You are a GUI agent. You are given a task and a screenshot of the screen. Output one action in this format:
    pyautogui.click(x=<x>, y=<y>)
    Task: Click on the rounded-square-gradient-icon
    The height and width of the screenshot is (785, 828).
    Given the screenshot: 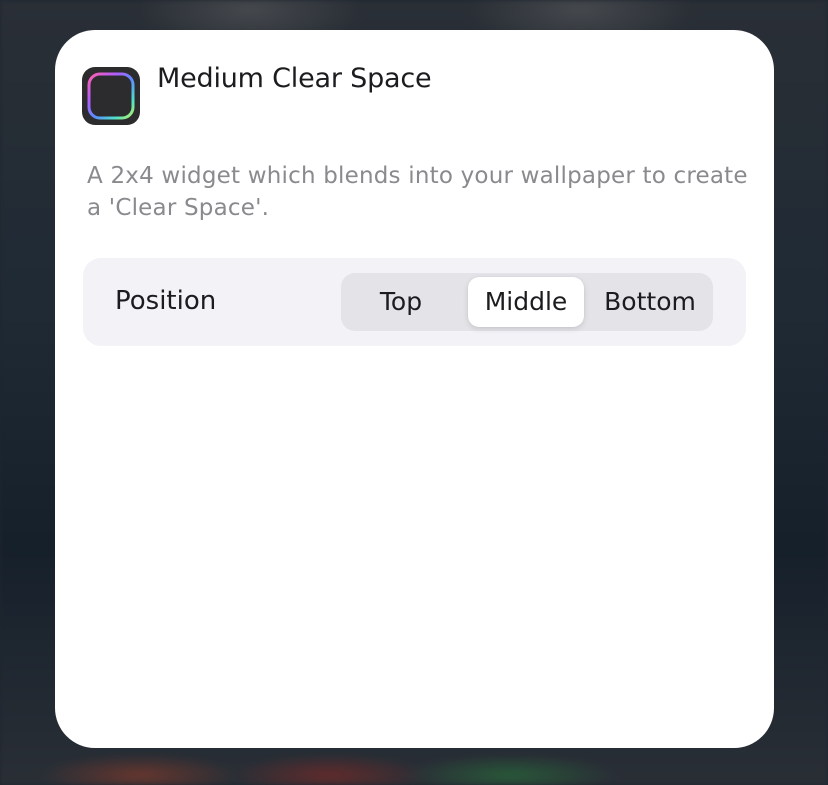 What is the action you would take?
    pyautogui.click(x=111, y=96)
    